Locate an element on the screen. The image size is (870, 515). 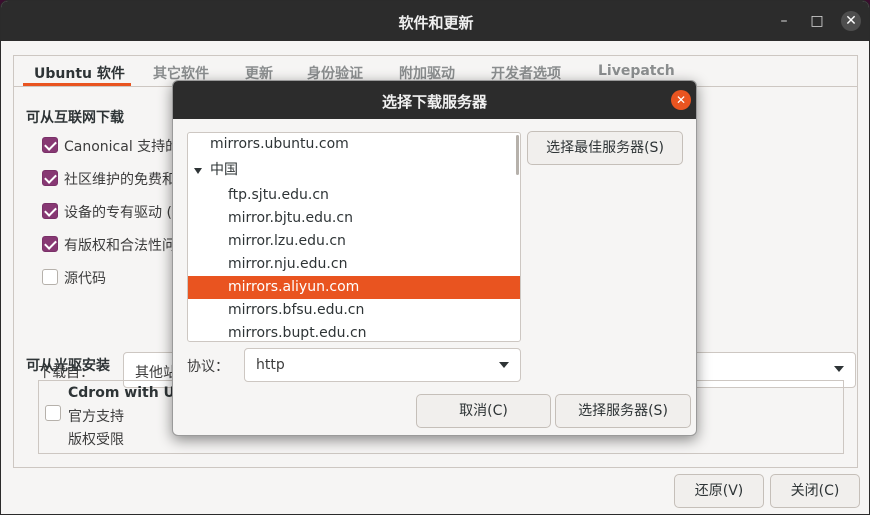
cdrom-line-official: 官方支持 is located at coordinates (96, 417).